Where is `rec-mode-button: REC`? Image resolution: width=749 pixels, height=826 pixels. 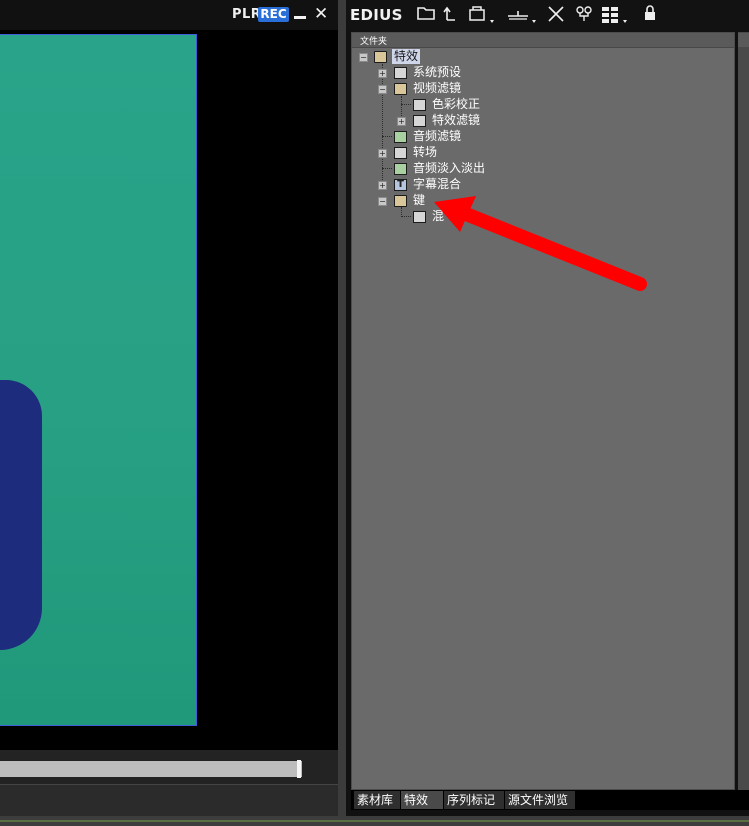 rec-mode-button: REC is located at coordinates (273, 14).